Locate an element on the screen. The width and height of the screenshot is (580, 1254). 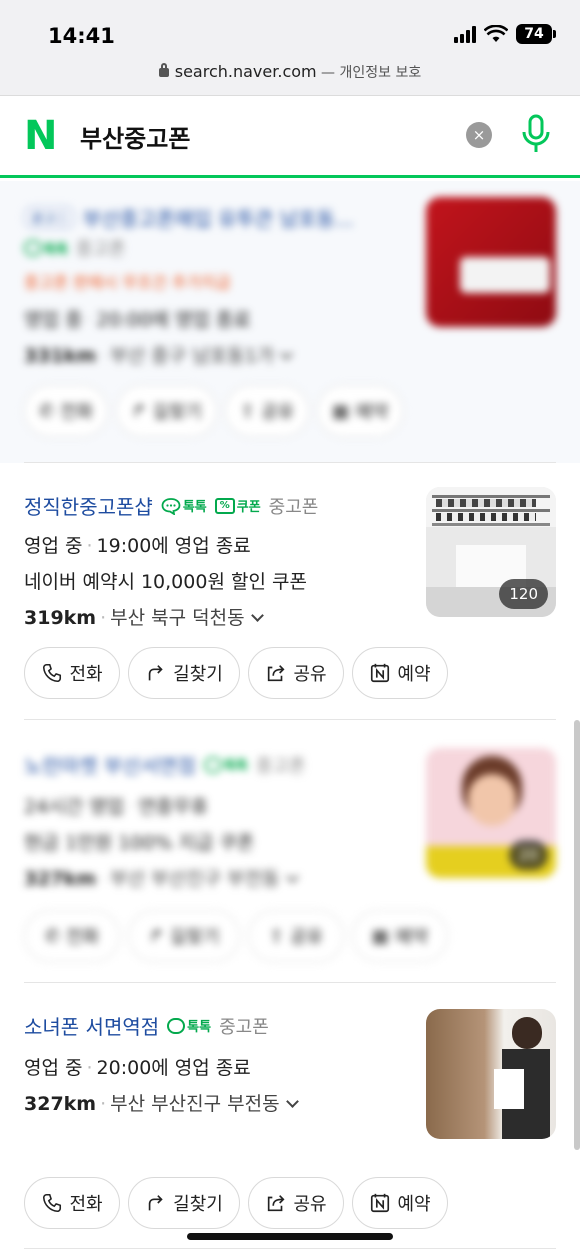
privacy-label: 개인정보 보호 is located at coordinates (380, 73).